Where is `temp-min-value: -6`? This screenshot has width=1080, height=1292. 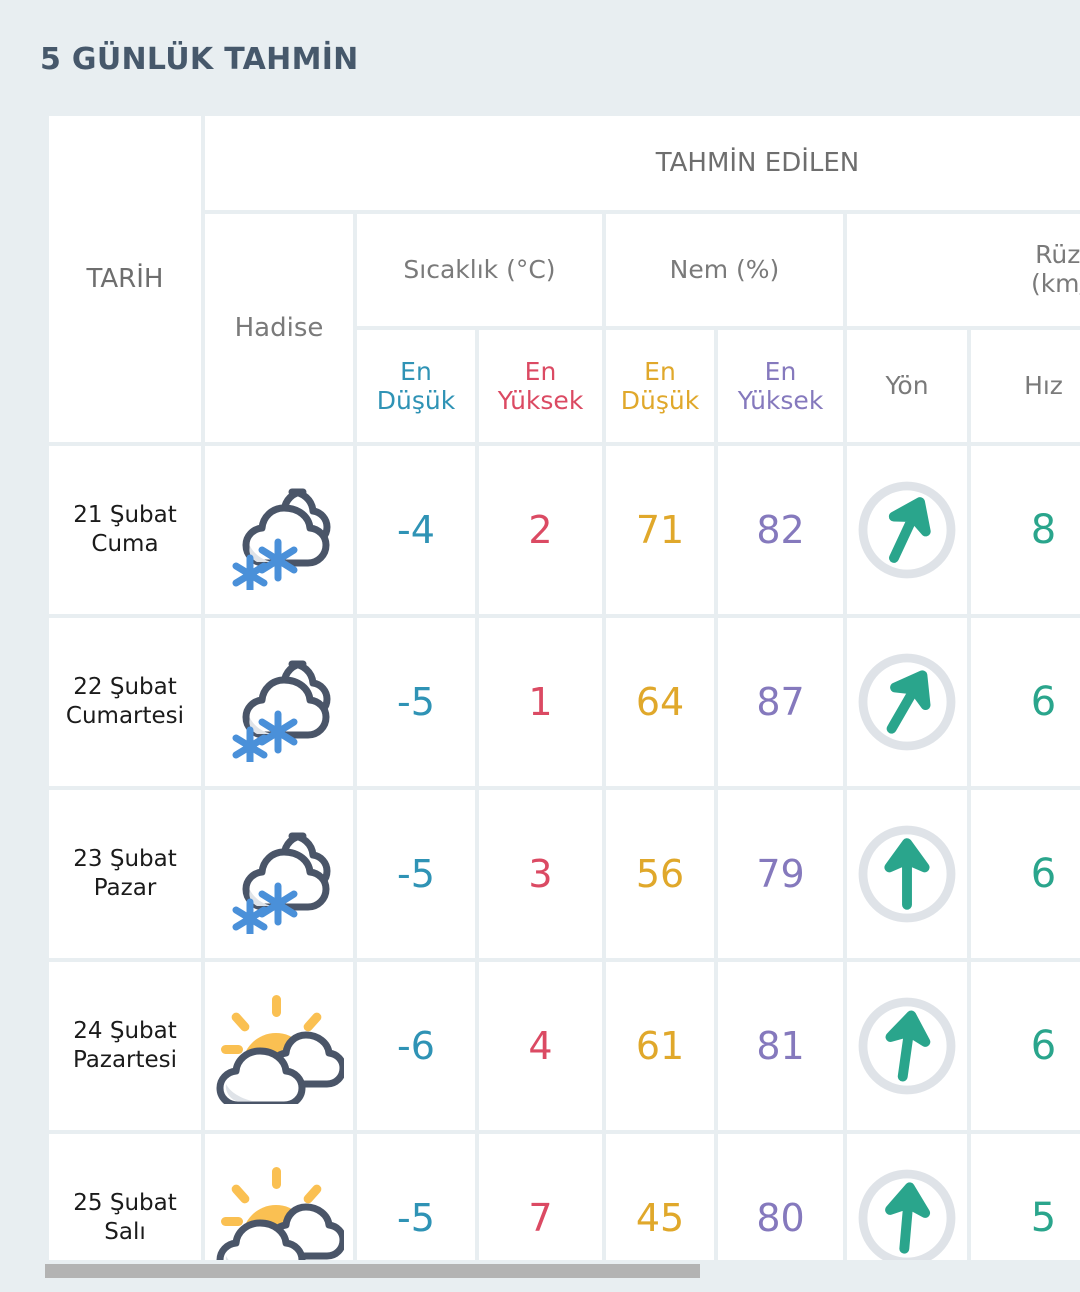
temp-min-value: -6 is located at coordinates (416, 1046).